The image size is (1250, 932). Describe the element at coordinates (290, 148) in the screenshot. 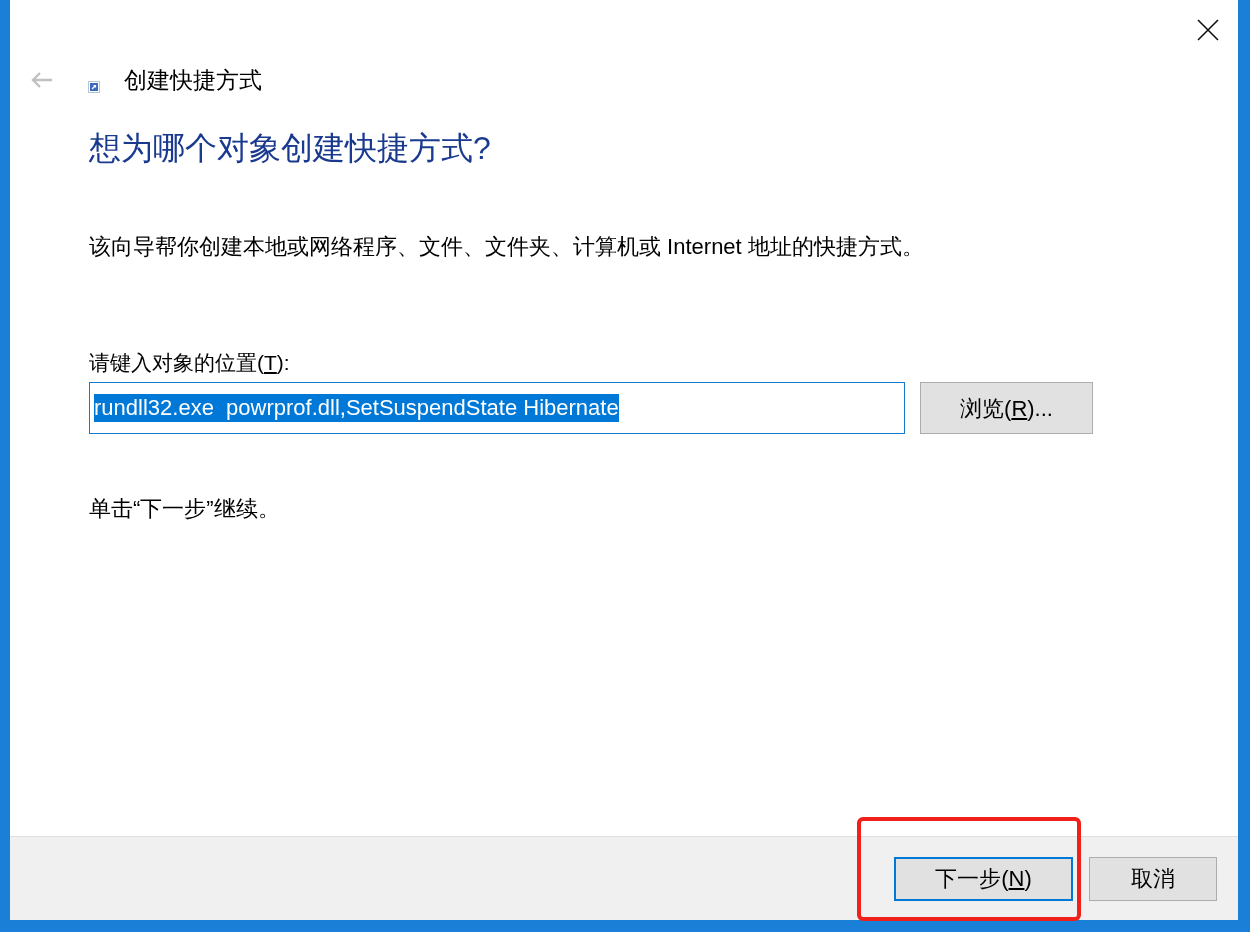

I see `wizard-heading: 想为哪个对象创建快捷方式?` at that location.